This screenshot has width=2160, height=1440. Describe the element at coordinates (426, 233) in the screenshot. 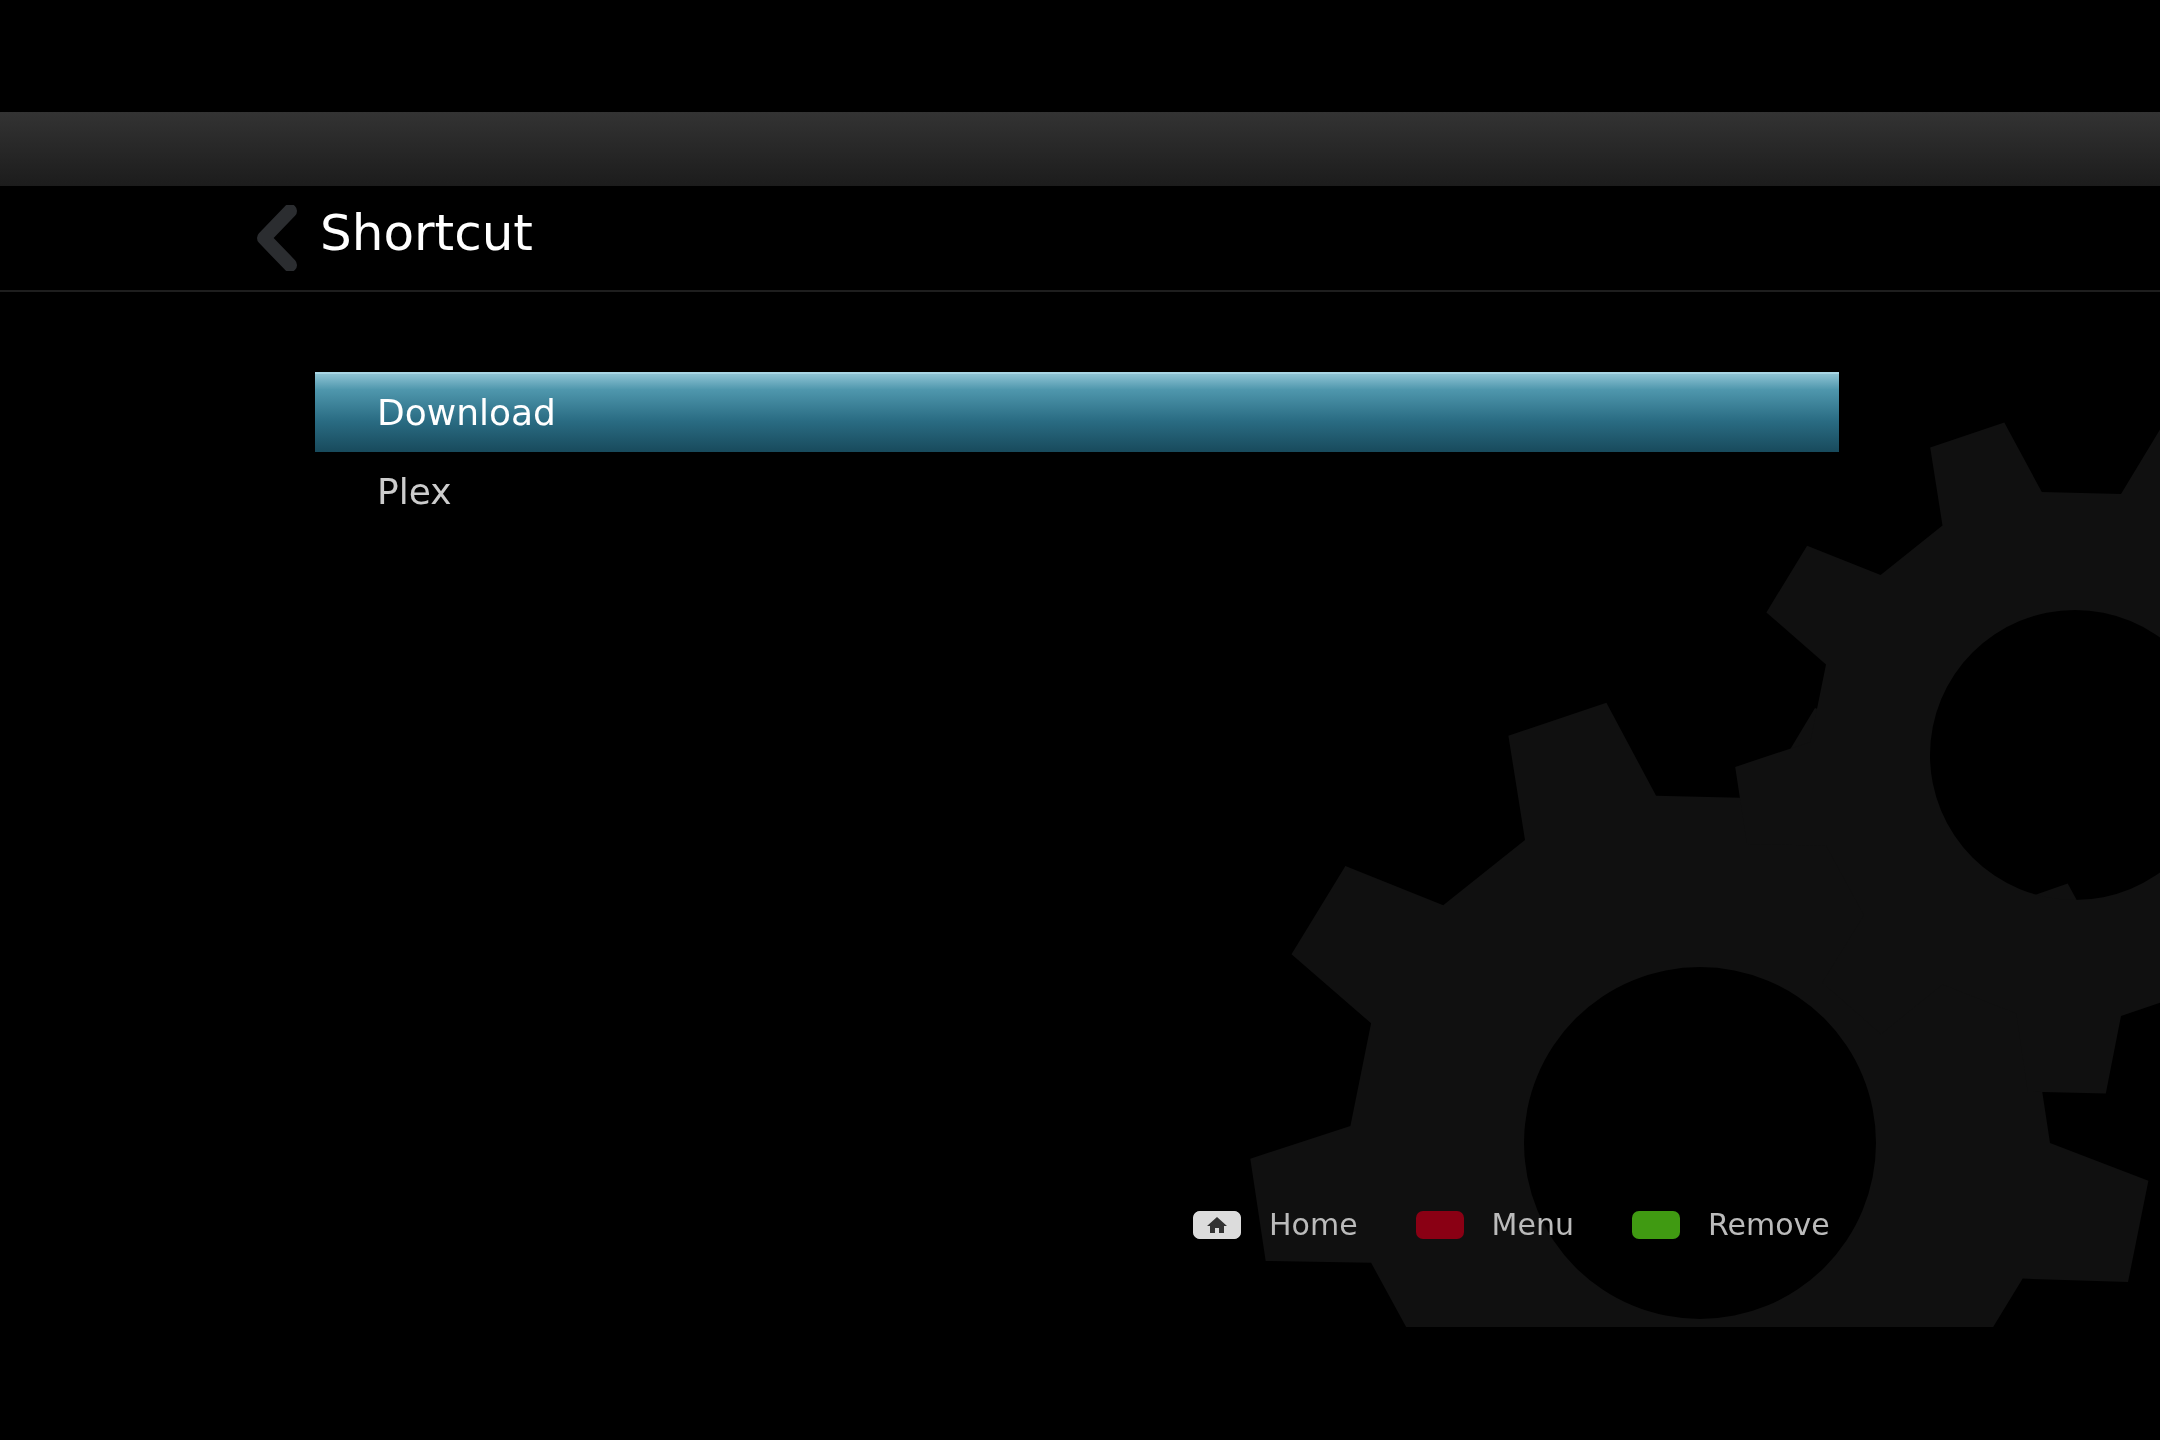

I see `screen-title: Shortcut` at that location.